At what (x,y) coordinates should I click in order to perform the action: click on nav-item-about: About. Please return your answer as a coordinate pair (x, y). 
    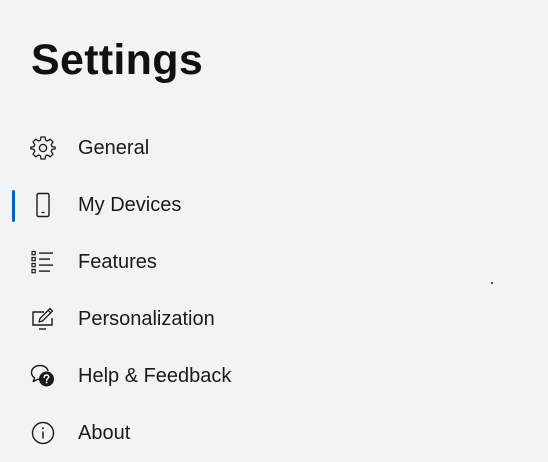
    Looking at the image, I should click on (274, 433).